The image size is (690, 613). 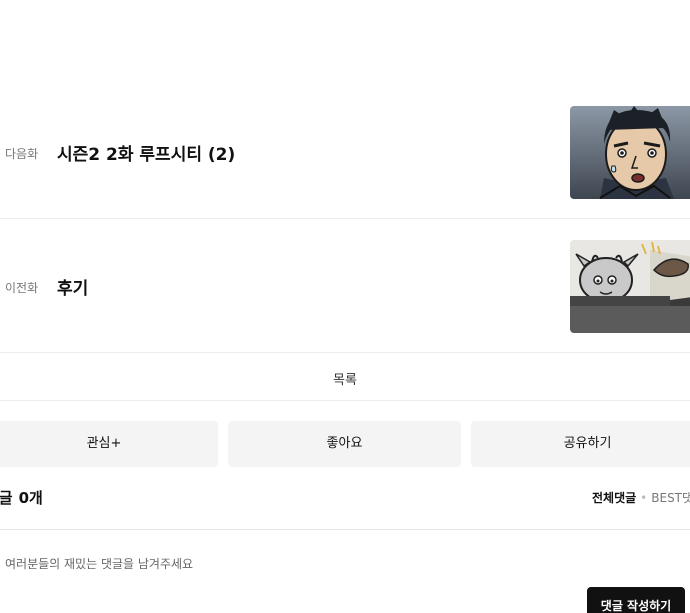 What do you see at coordinates (670, 498) in the screenshot?
I see `sort-best-comments-tab: BEST댓글` at bounding box center [670, 498].